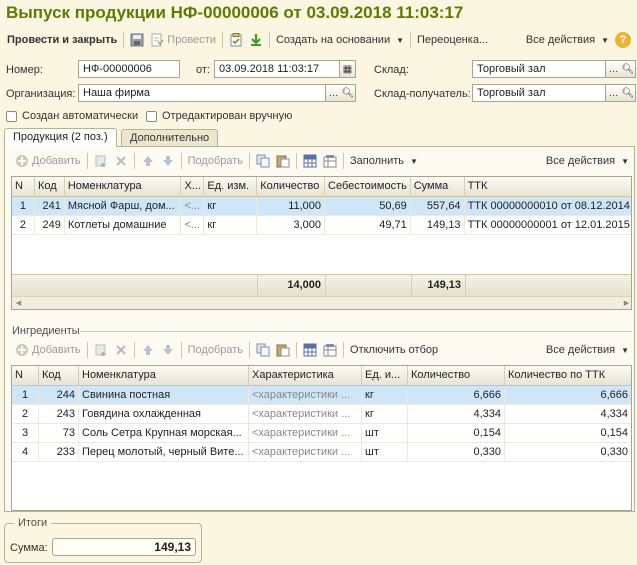  I want to click on products-all-actions-button: Все действия ▼, so click(587, 161).